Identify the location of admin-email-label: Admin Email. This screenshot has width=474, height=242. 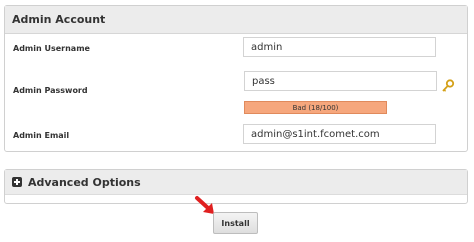
(41, 135).